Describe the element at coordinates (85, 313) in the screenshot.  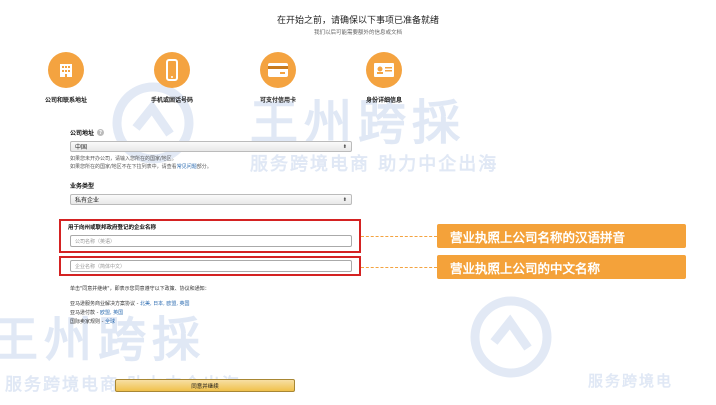
I see `terms-line-prefix: 亚马逊付款 -` at that location.